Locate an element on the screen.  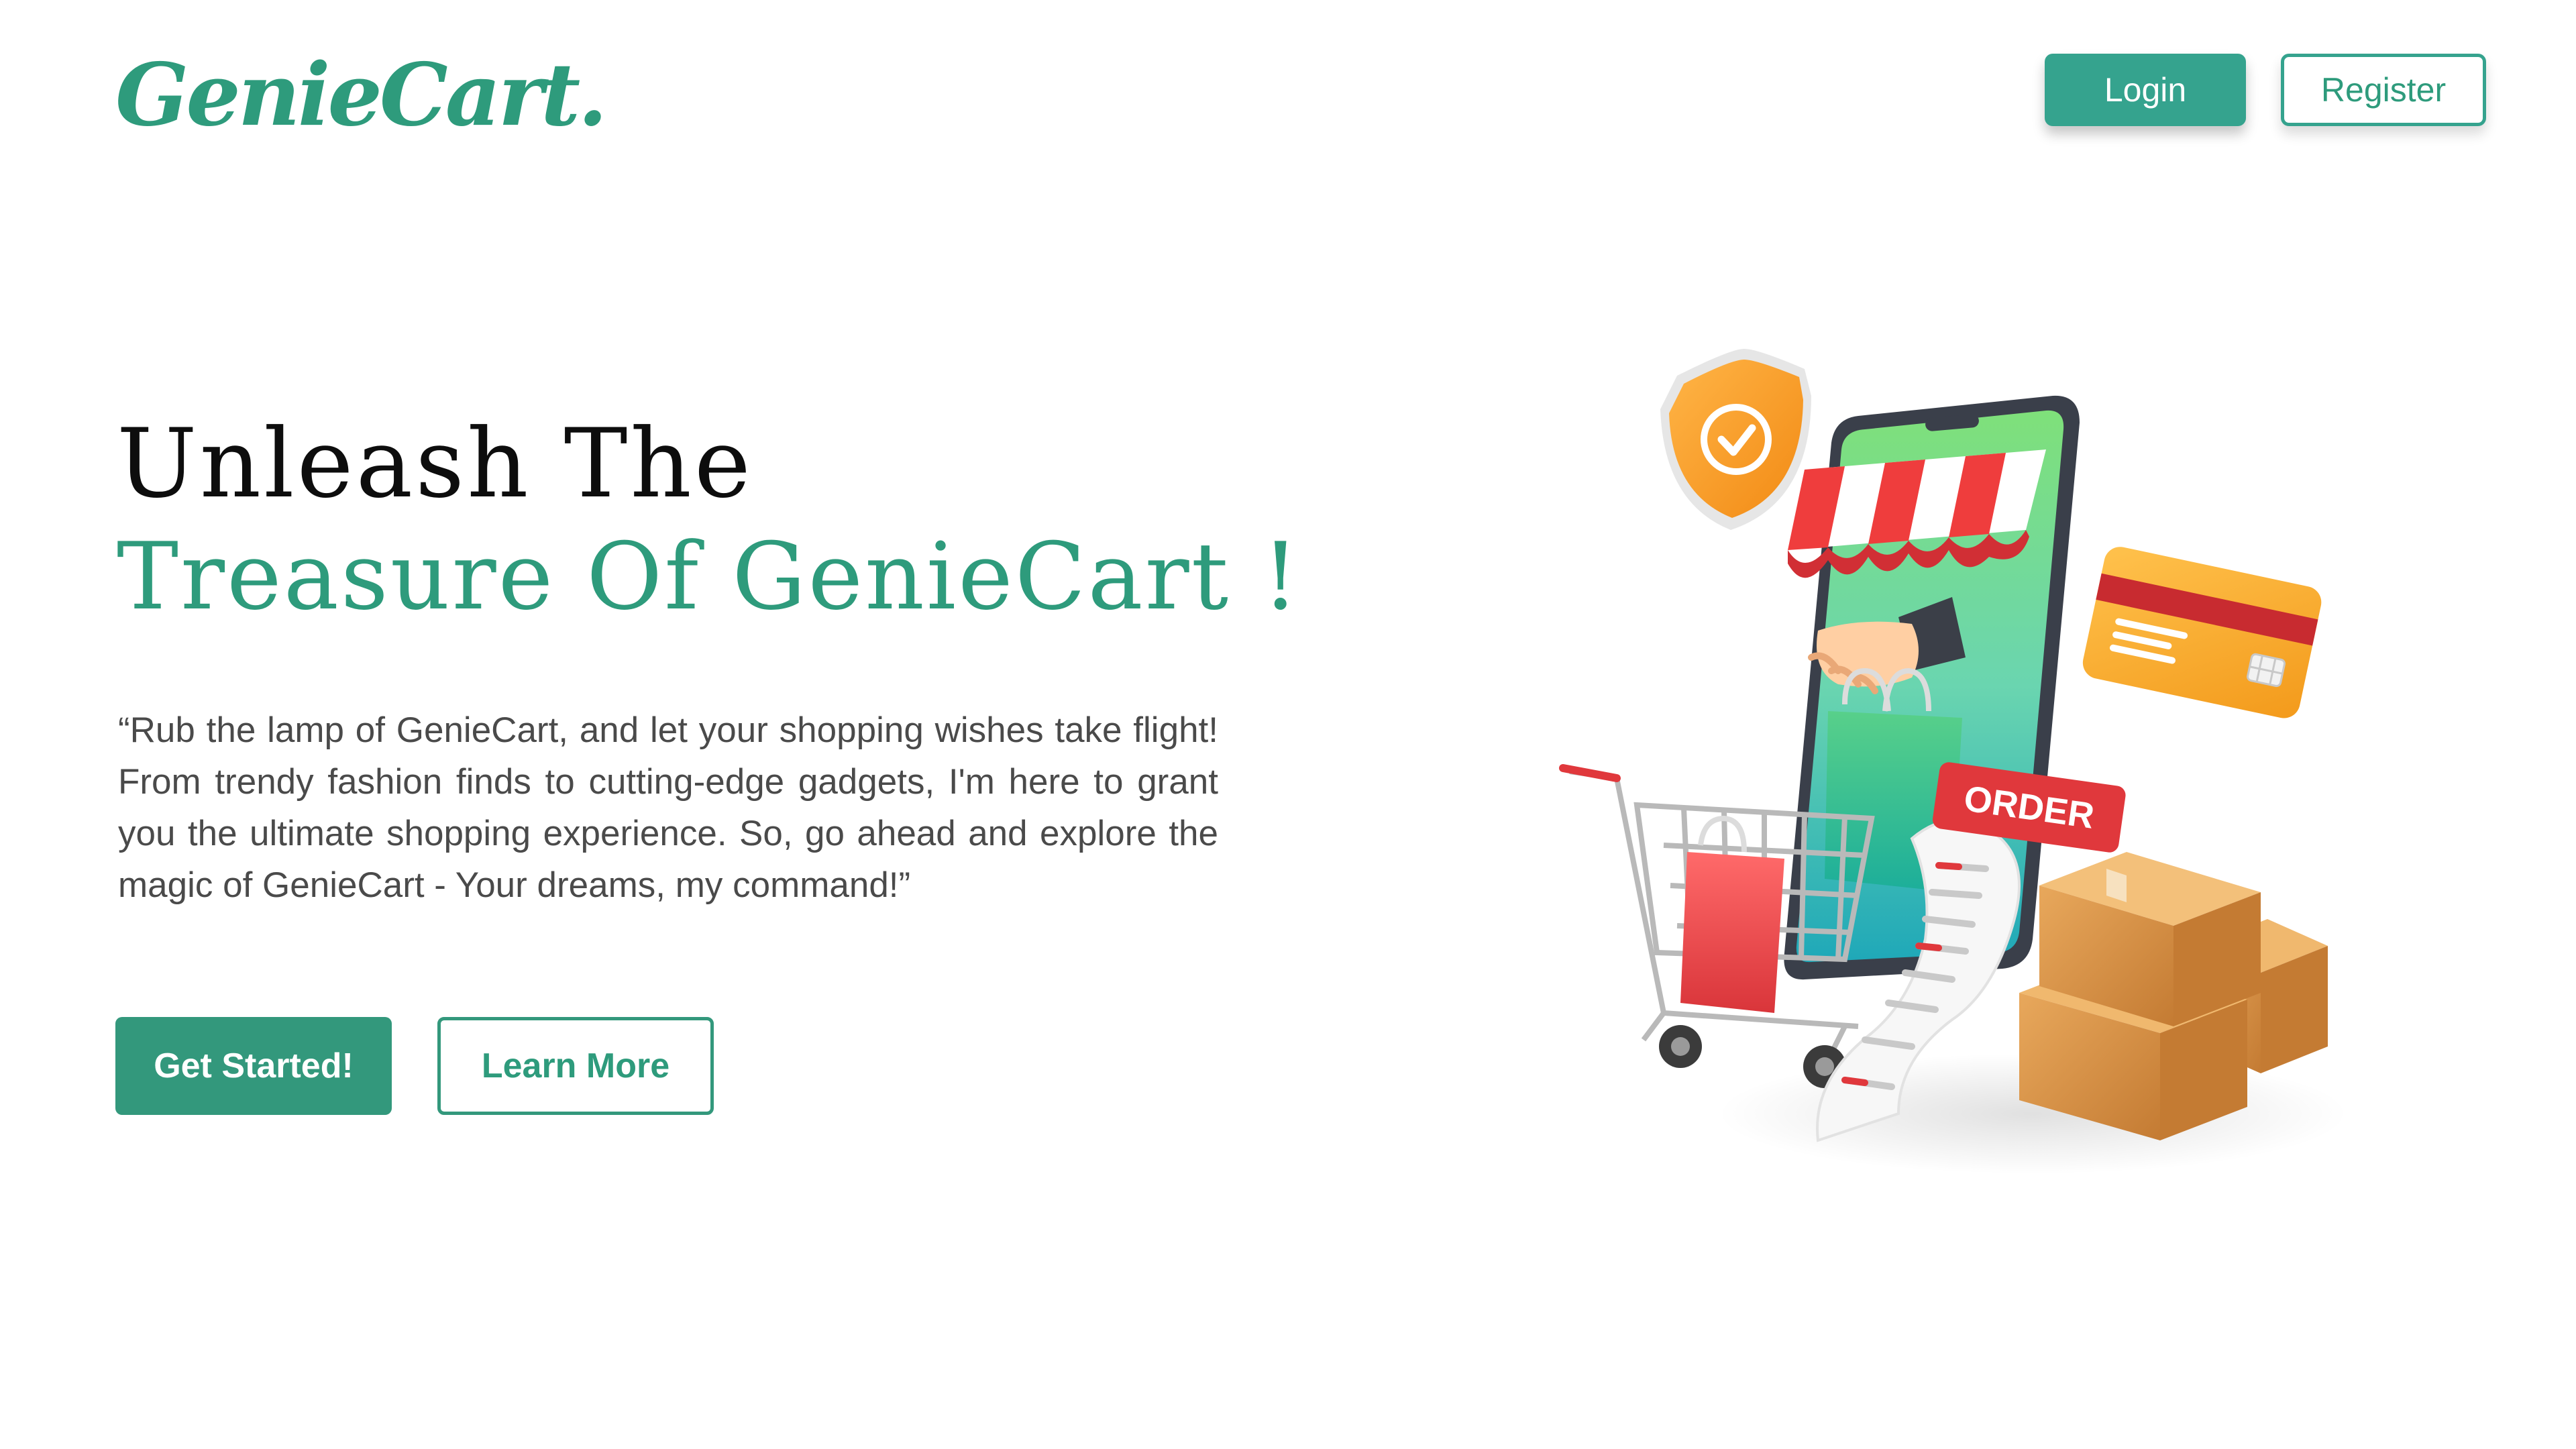
credit-card is located at coordinates (2202, 632).